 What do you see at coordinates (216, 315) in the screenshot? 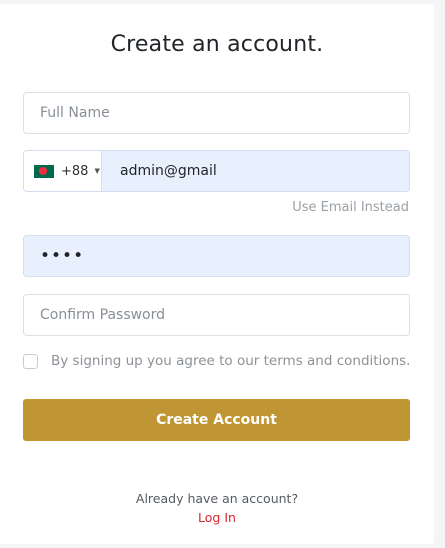
I see `confirm-password-input: Confirm Password` at bounding box center [216, 315].